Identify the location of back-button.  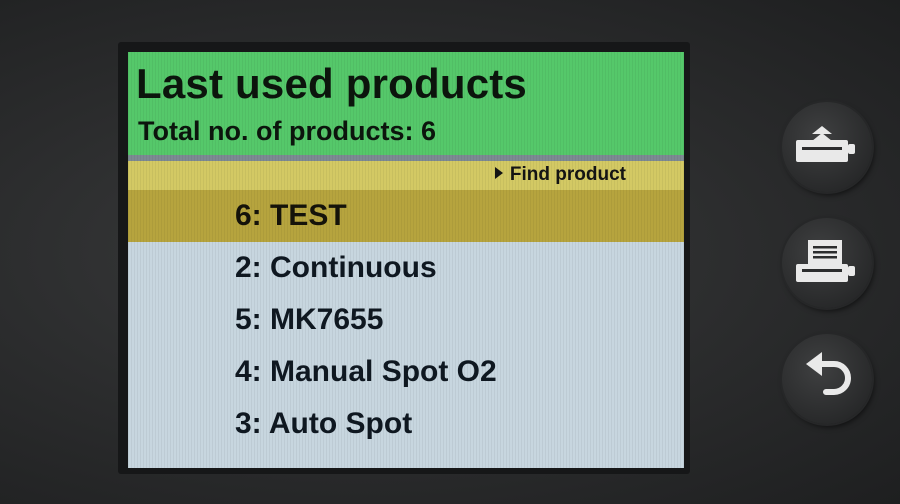
(827, 379).